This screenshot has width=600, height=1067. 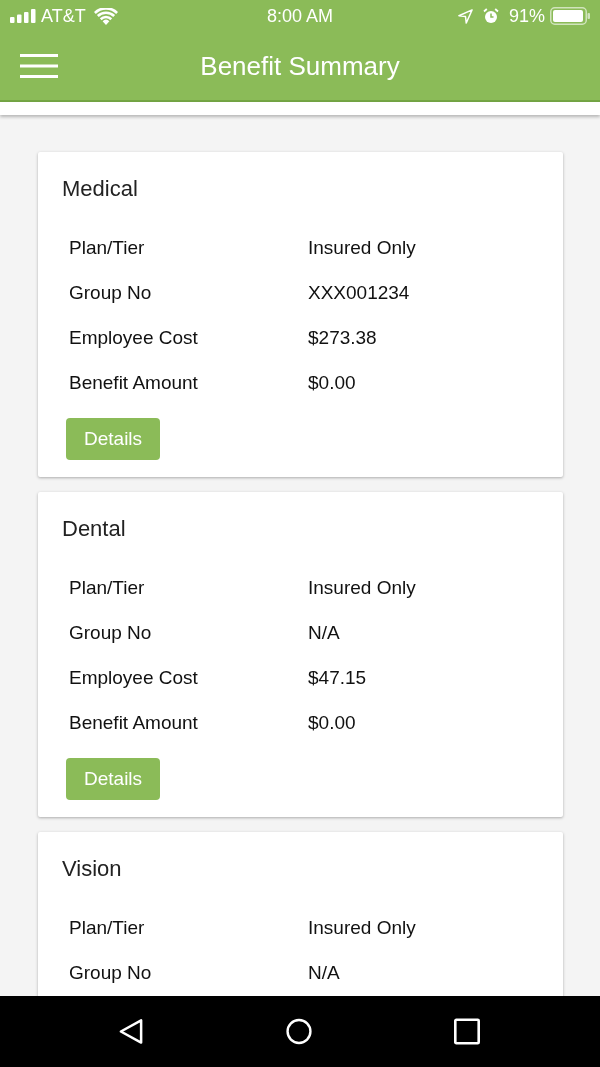 I want to click on back-icon, so click(x=131, y=1031).